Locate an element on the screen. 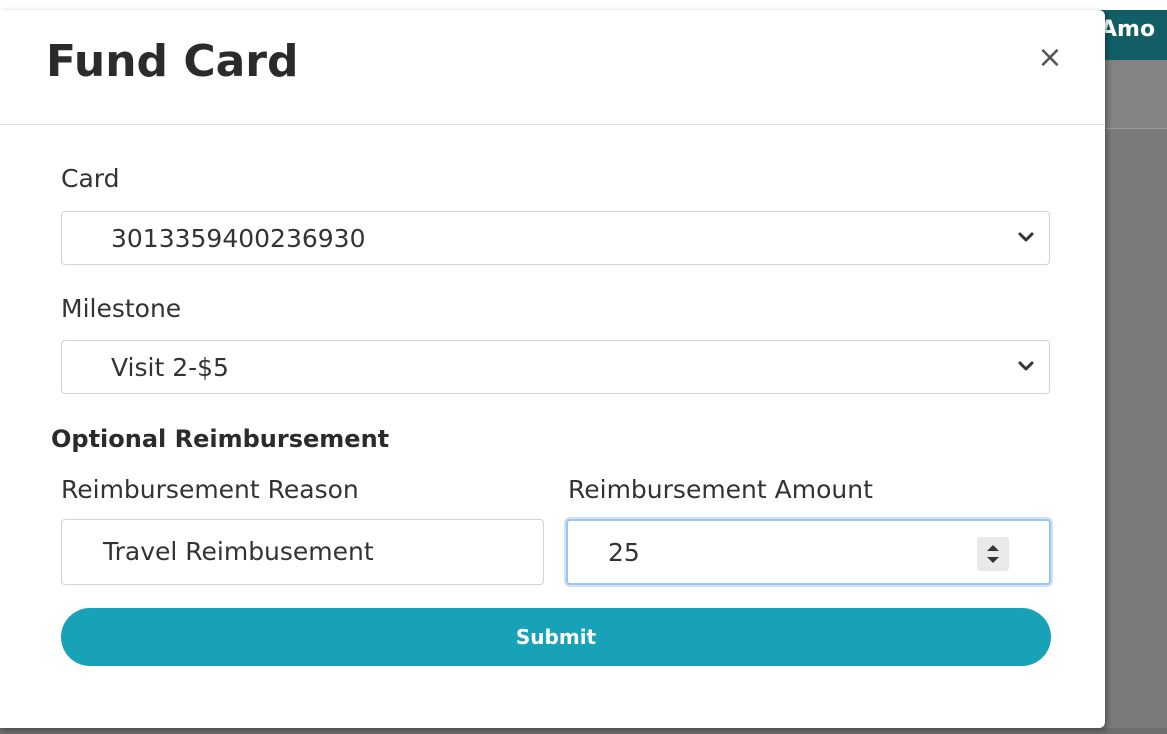 The height and width of the screenshot is (734, 1167). background-amount-header: Amo is located at coordinates (1132, 35).